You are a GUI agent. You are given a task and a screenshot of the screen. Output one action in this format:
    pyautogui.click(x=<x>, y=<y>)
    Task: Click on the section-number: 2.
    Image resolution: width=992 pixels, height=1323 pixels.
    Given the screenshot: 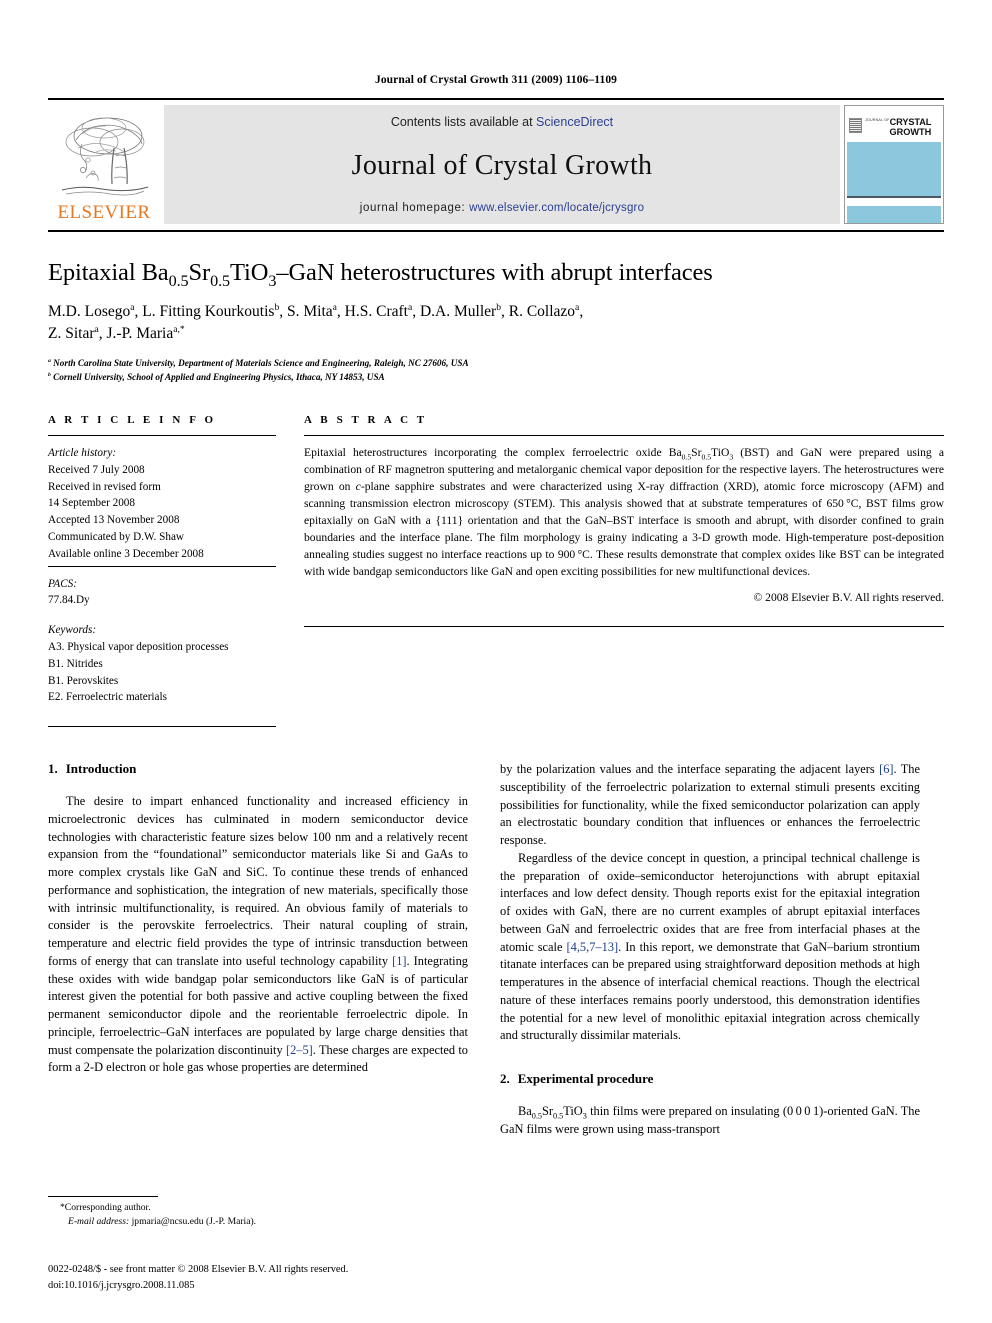 What is the action you would take?
    pyautogui.click(x=505, y=1078)
    